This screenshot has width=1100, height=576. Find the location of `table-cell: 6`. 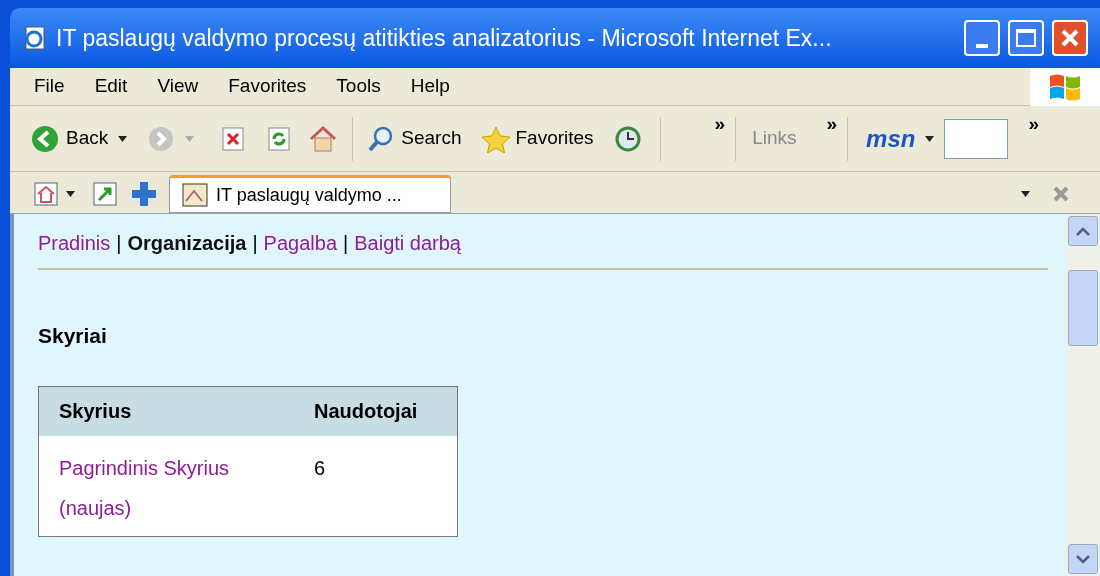

table-cell: 6 is located at coordinates (320, 468).